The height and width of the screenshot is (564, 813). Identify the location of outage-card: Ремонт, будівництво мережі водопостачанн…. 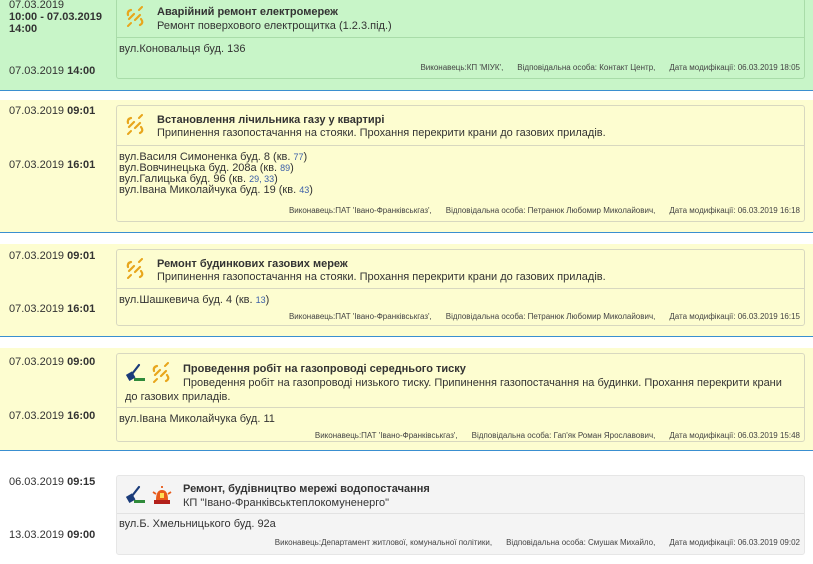
(460, 515).